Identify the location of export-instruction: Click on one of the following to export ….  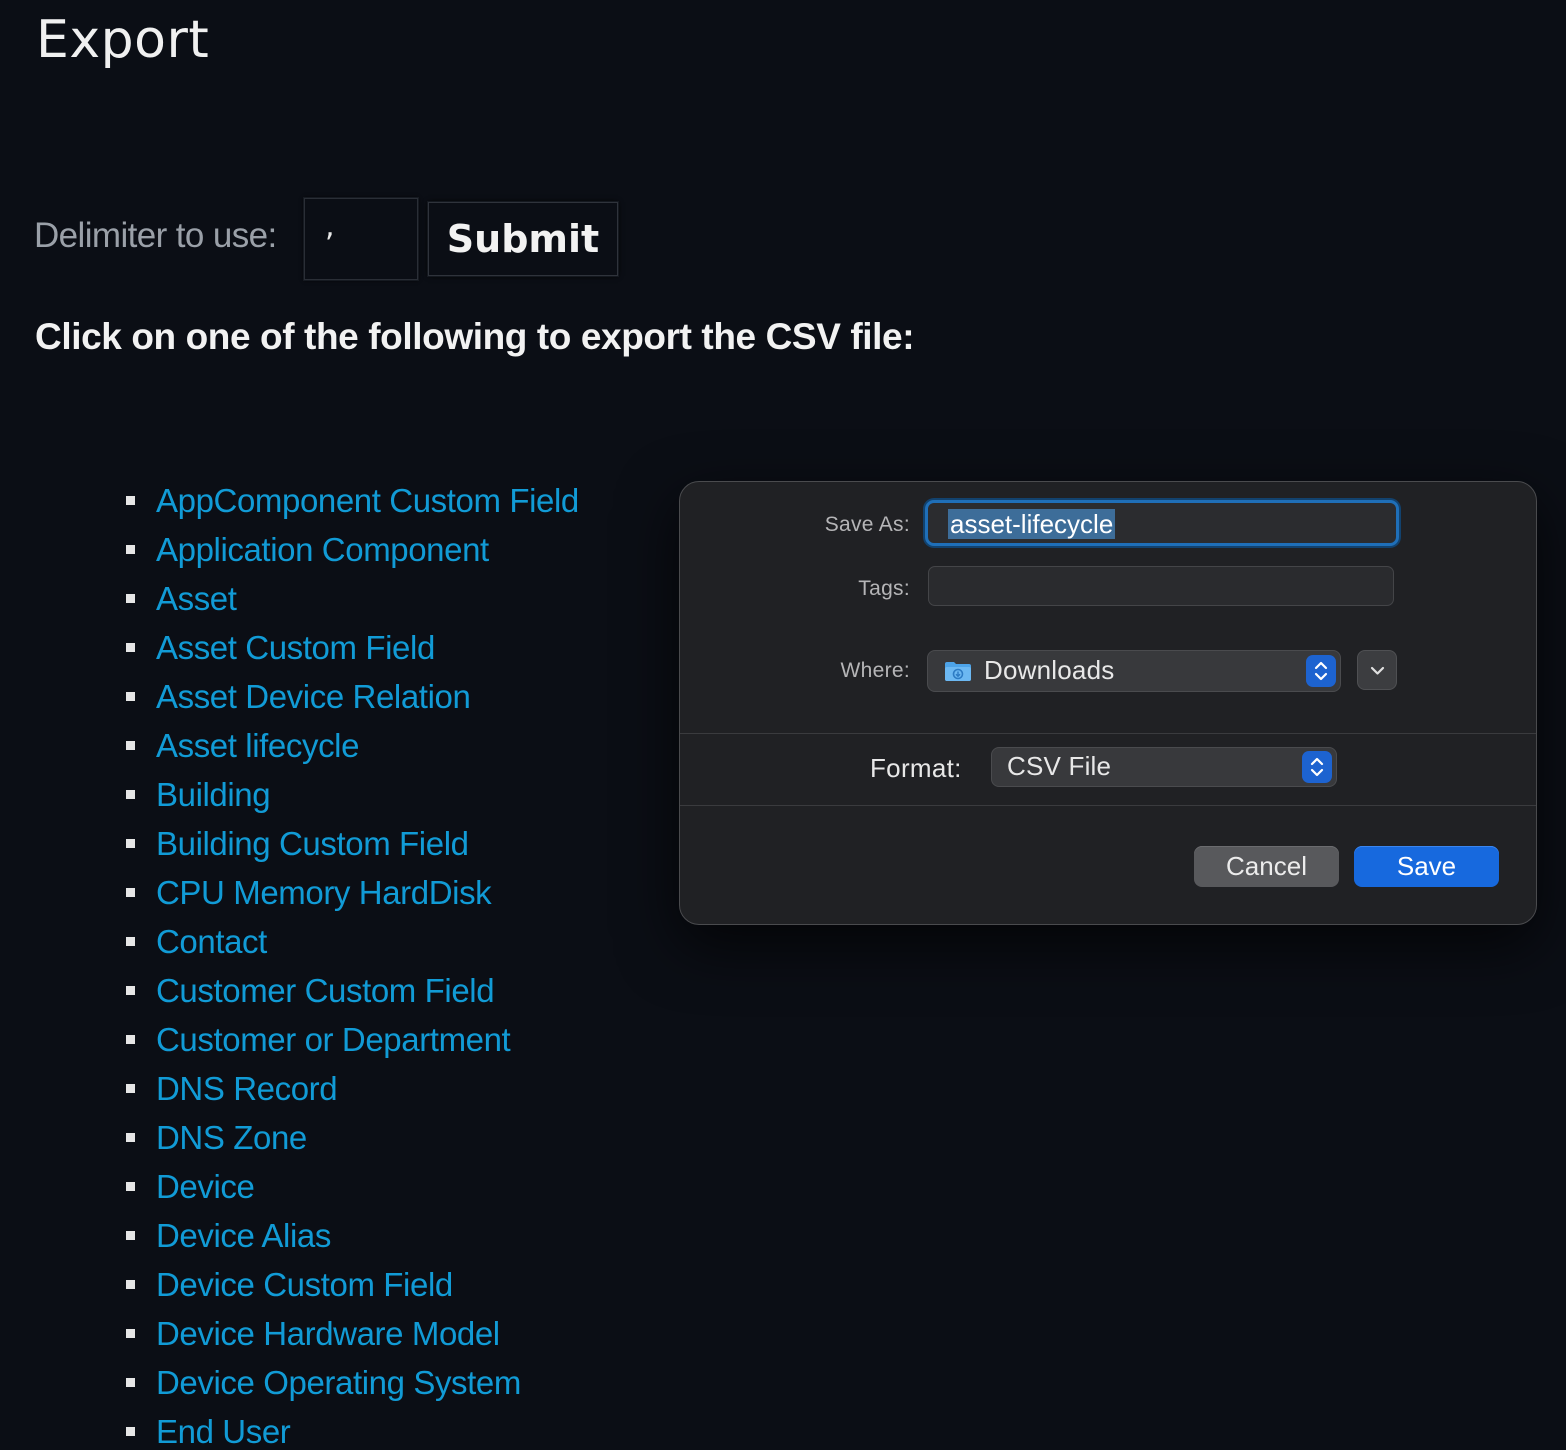
(475, 336).